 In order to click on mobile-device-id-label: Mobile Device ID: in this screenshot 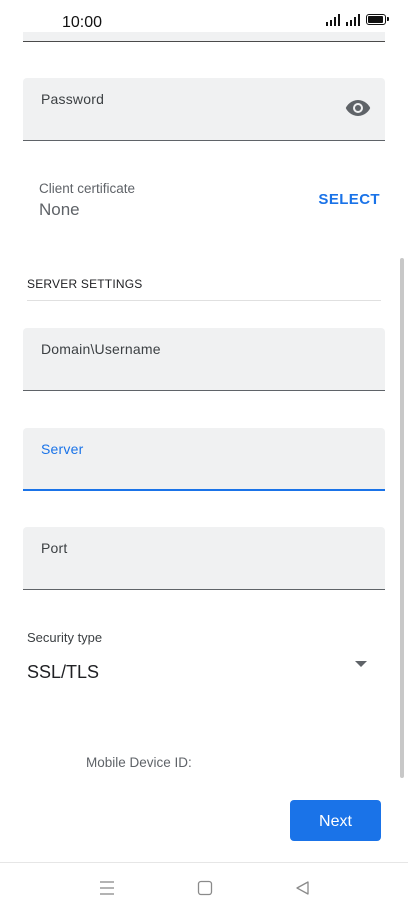, I will do `click(139, 762)`.